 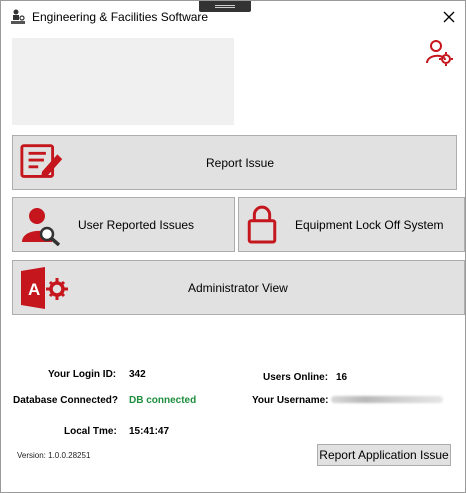 I want to click on local-time-value: 15:41:47, so click(x=149, y=431).